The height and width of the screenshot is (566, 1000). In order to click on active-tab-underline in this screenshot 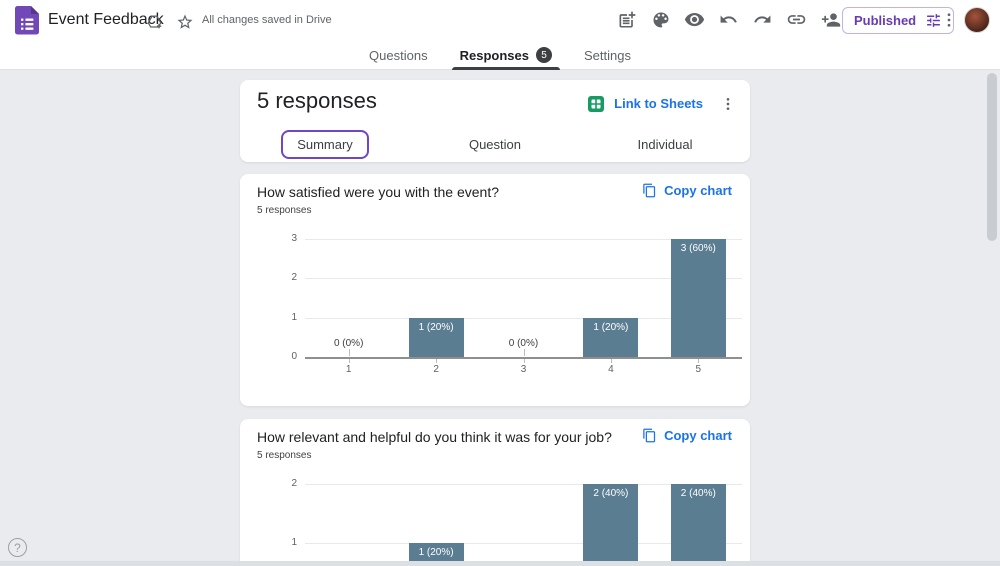, I will do `click(505, 68)`.